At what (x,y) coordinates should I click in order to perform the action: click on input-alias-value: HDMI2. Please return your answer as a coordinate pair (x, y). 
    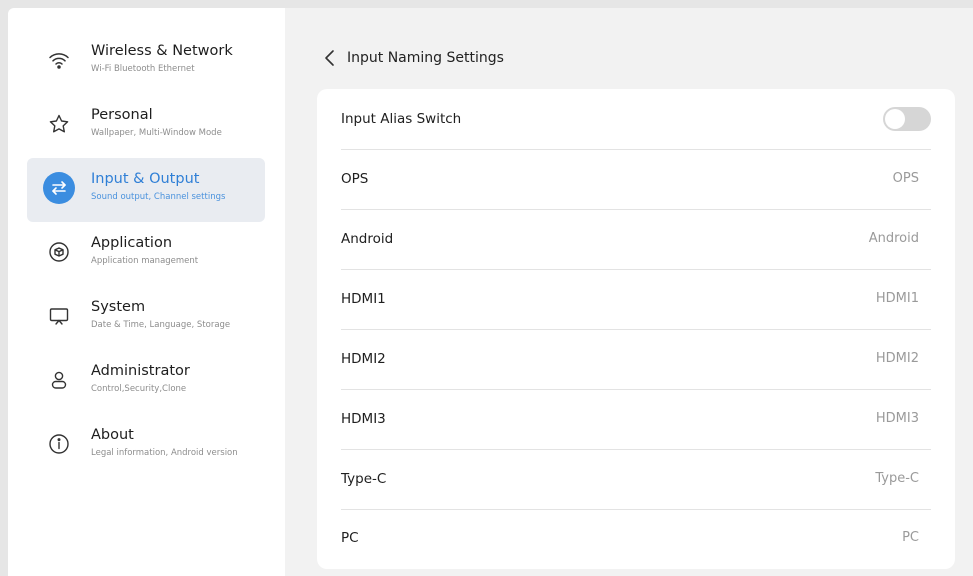
    Looking at the image, I should click on (897, 359).